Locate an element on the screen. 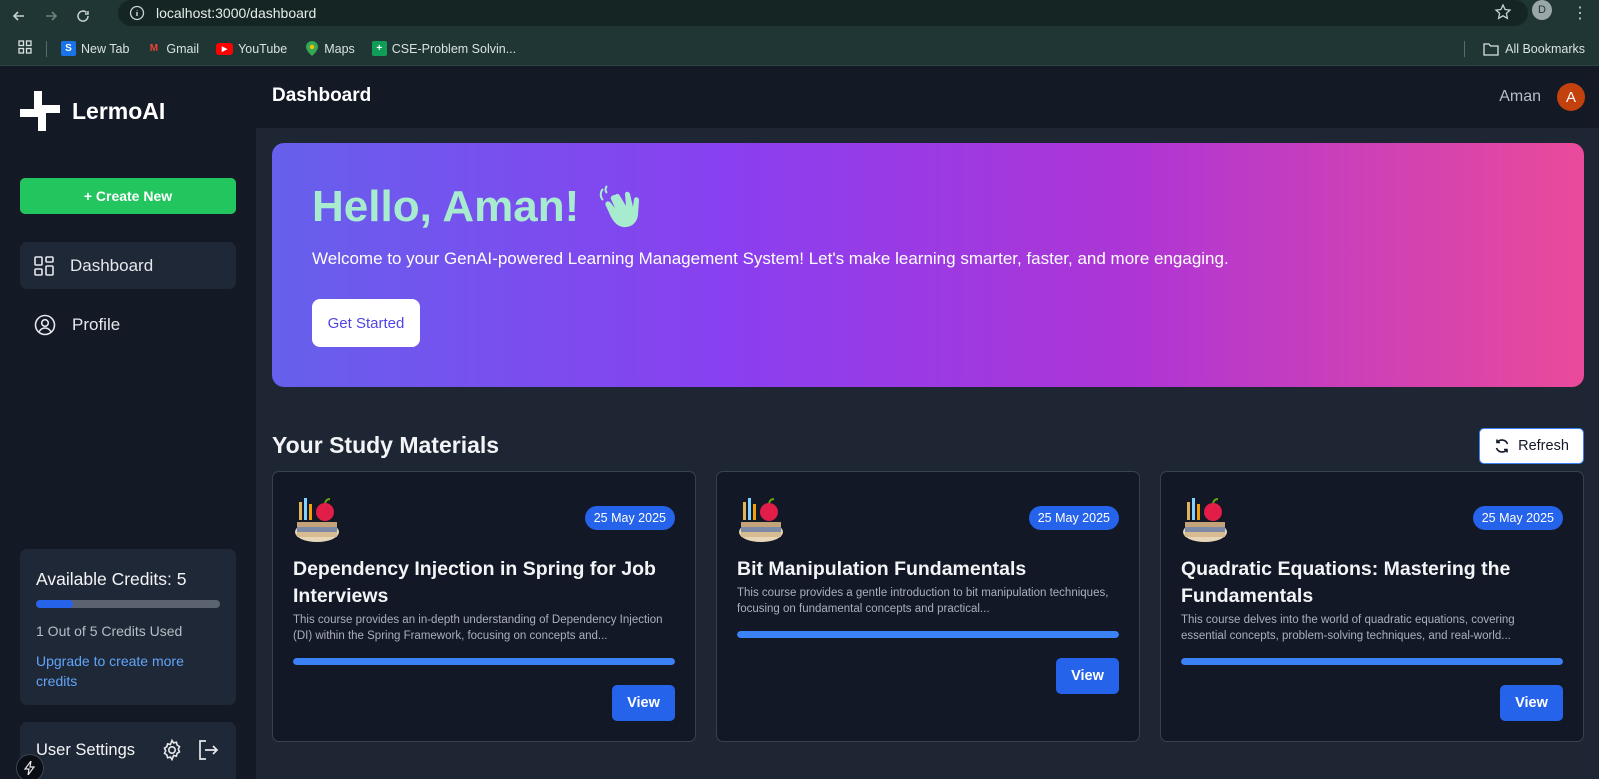  bookmark-gmail: M Gmail is located at coordinates (172, 48).